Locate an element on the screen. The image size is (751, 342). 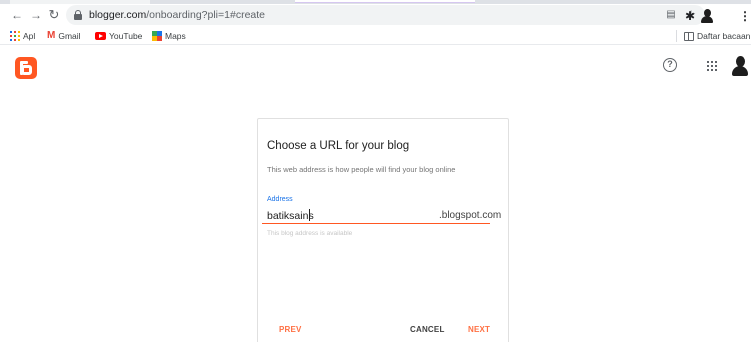
extensions-icon: ✱ is located at coordinates (690, 16).